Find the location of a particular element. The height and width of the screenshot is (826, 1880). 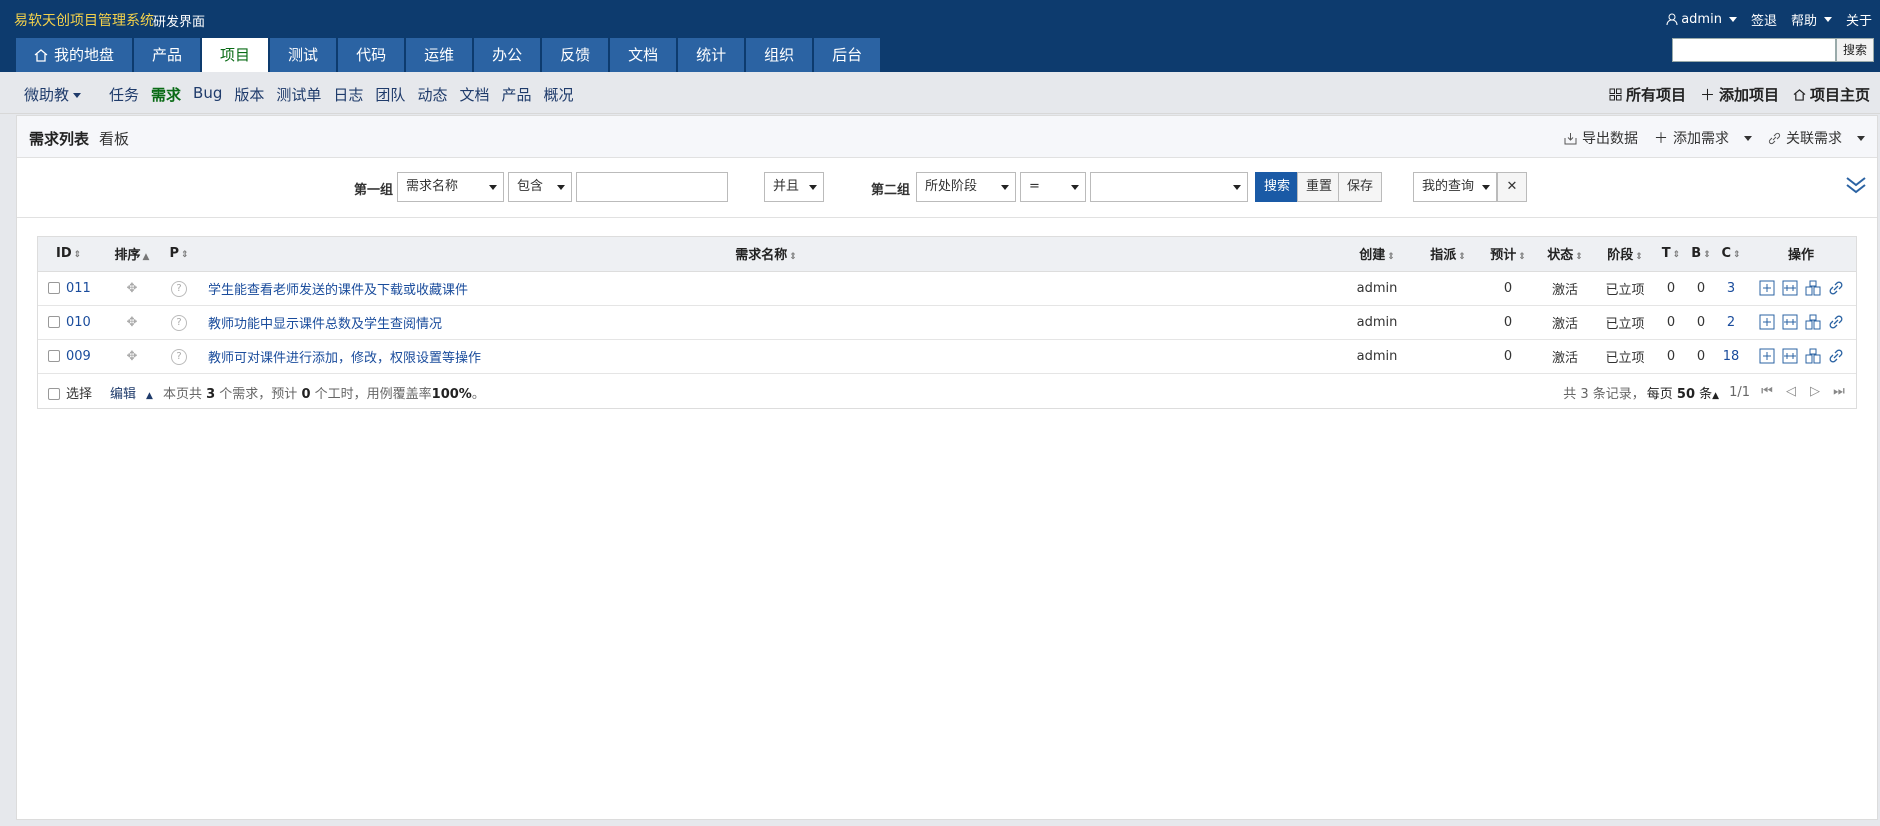

col-t: T ⇕ is located at coordinates (1671, 254).